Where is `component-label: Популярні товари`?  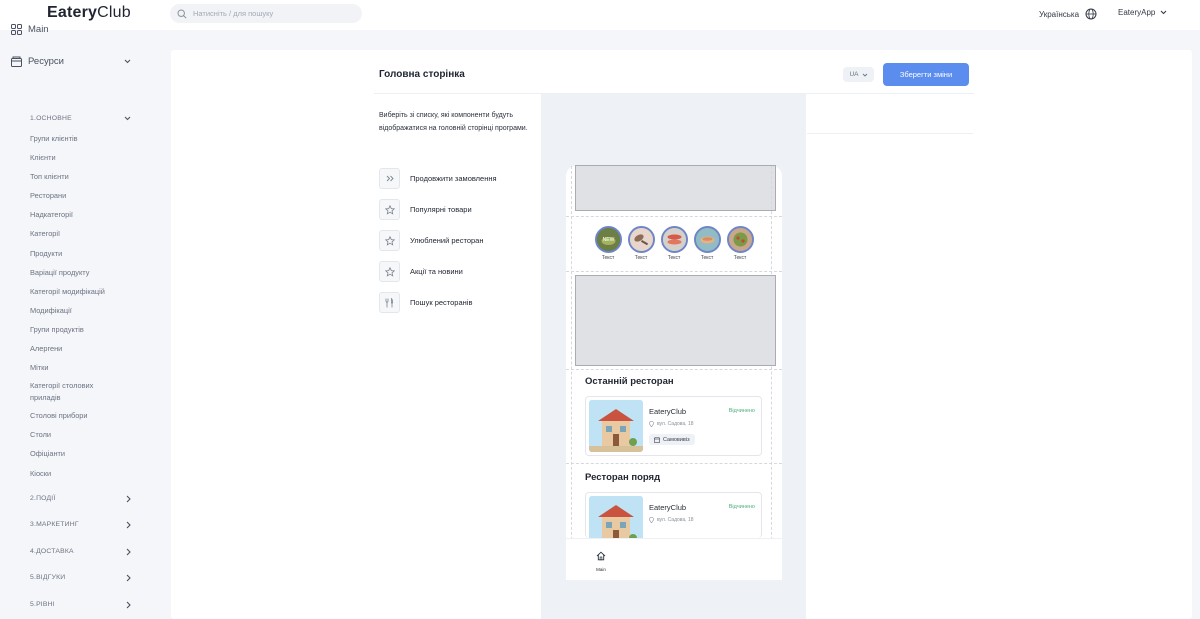
component-label: Популярні товари is located at coordinates (441, 209).